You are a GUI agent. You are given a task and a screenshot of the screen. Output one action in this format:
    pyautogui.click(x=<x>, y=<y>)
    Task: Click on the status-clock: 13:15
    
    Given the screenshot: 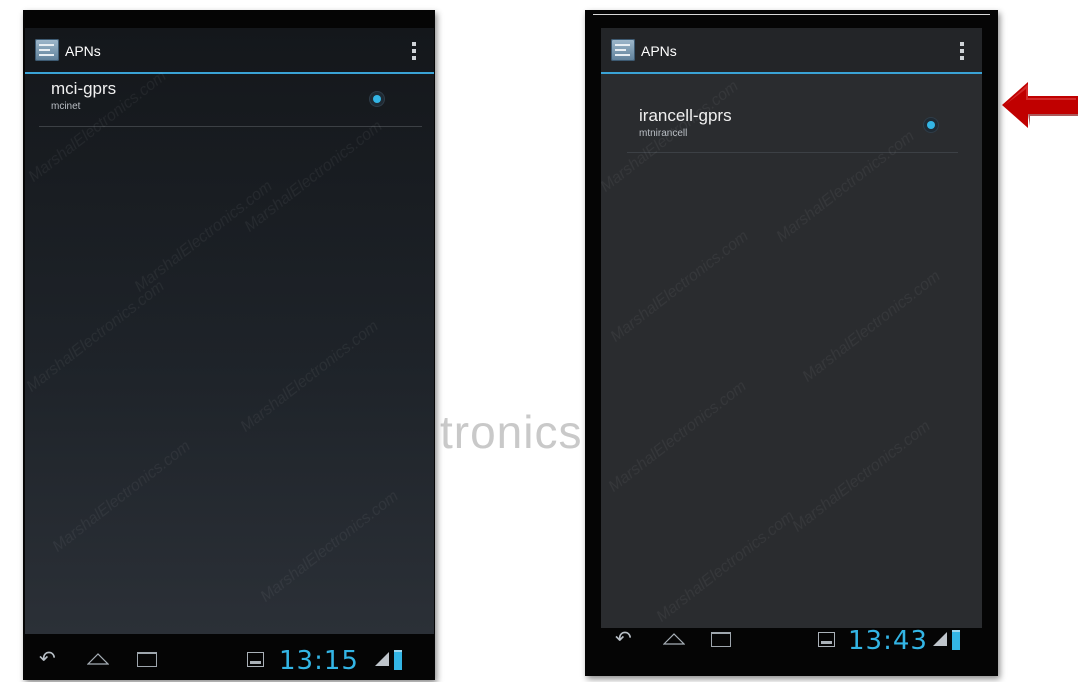 What is the action you would take?
    pyautogui.click(x=319, y=661)
    